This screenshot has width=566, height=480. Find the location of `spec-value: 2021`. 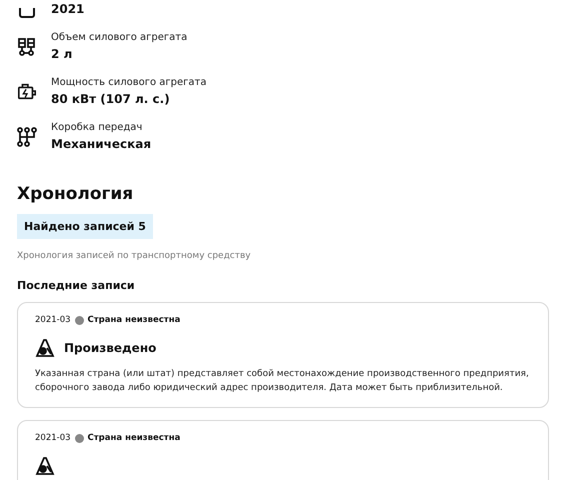

spec-value: 2021 is located at coordinates (67, 9).